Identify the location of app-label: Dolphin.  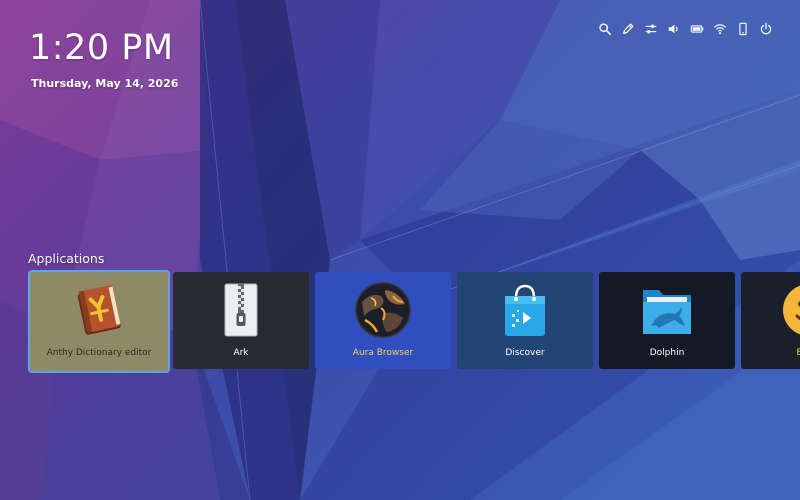
(667, 353).